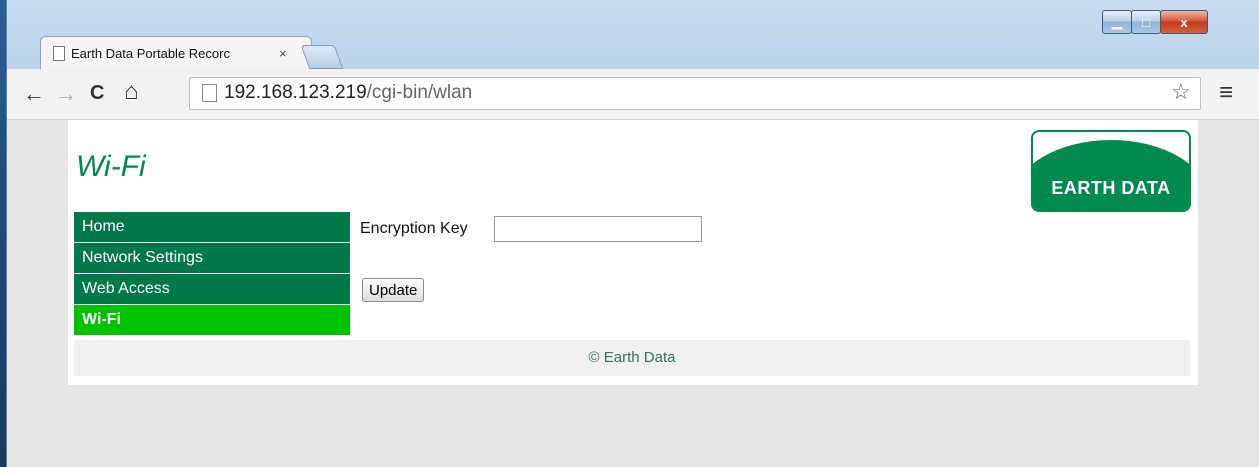  What do you see at coordinates (212, 320) in the screenshot?
I see `sidebar-item-wifi: Wi-Fi` at bounding box center [212, 320].